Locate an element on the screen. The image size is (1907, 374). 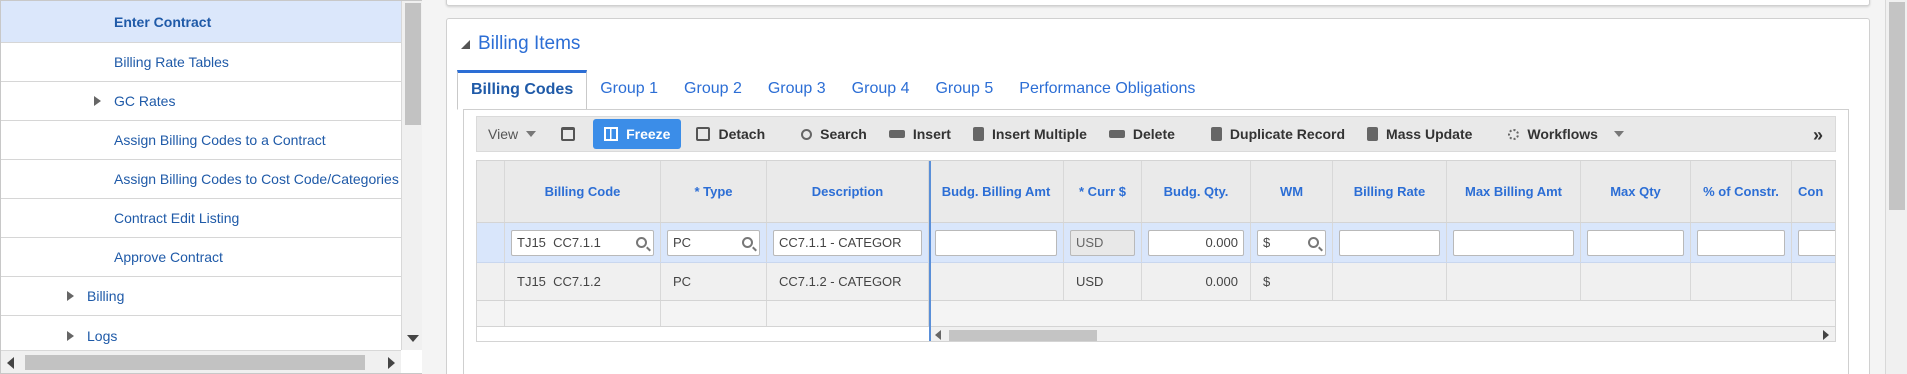
con-cell is located at coordinates (1813, 281).